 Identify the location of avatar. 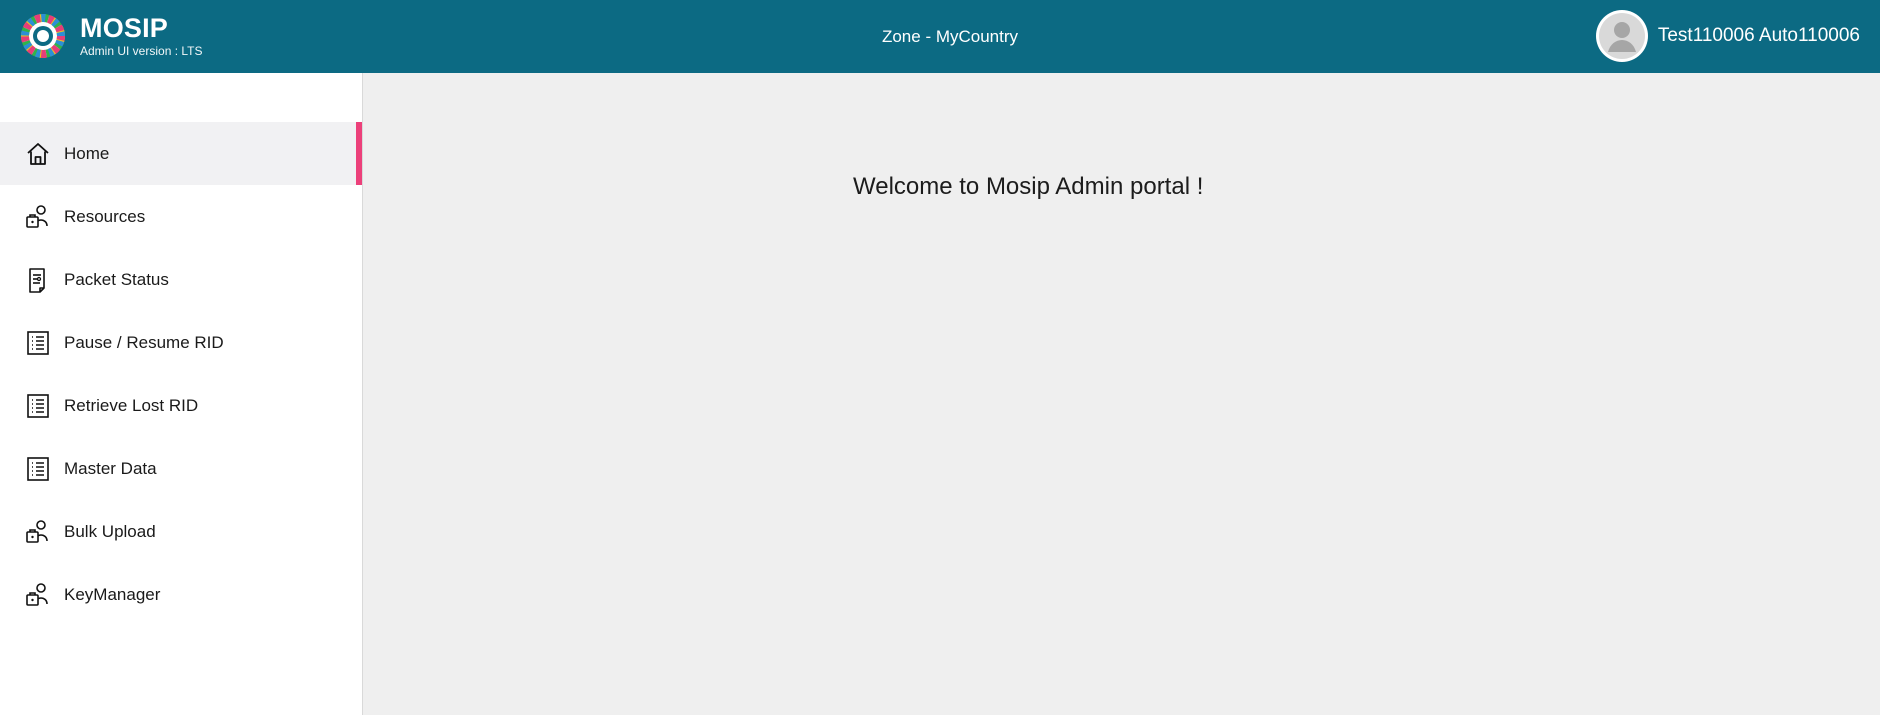
(1621, 36).